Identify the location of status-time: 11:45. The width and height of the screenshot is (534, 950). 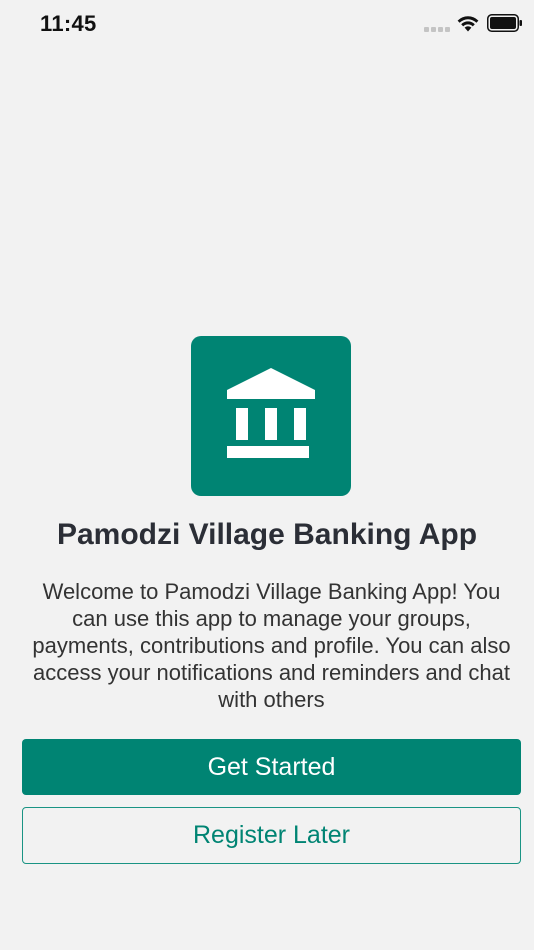
(68, 23).